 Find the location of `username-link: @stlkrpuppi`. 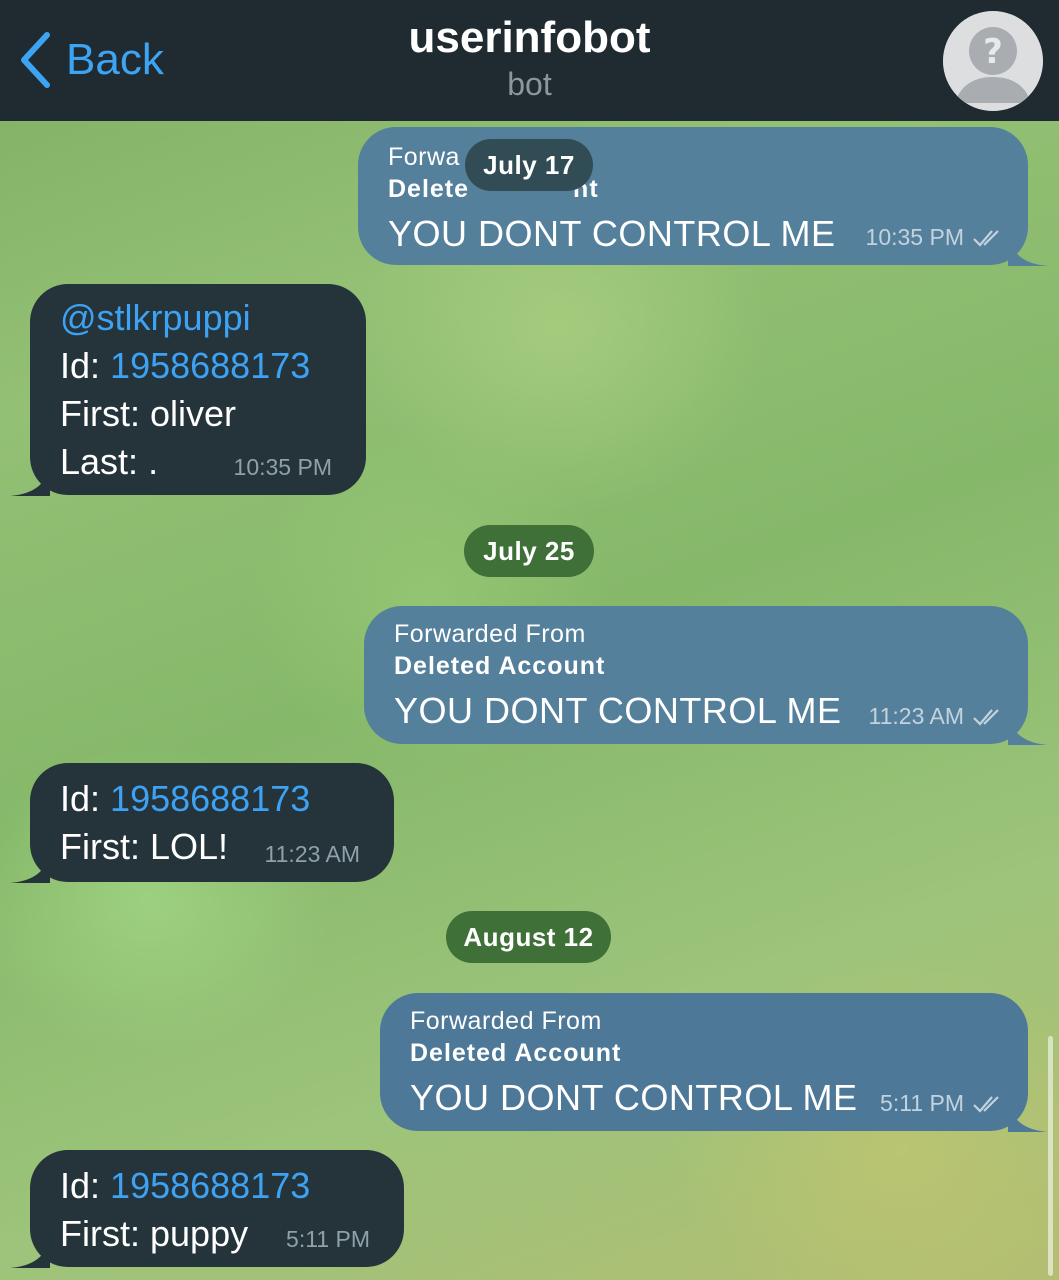

username-link: @stlkrpuppi is located at coordinates (198, 318).